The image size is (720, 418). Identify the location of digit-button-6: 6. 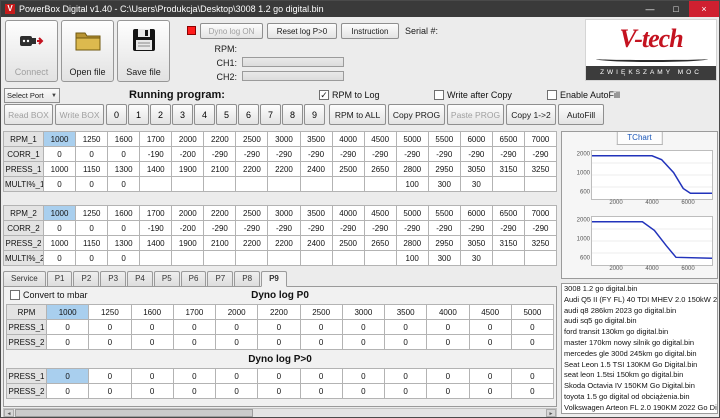
(248, 114).